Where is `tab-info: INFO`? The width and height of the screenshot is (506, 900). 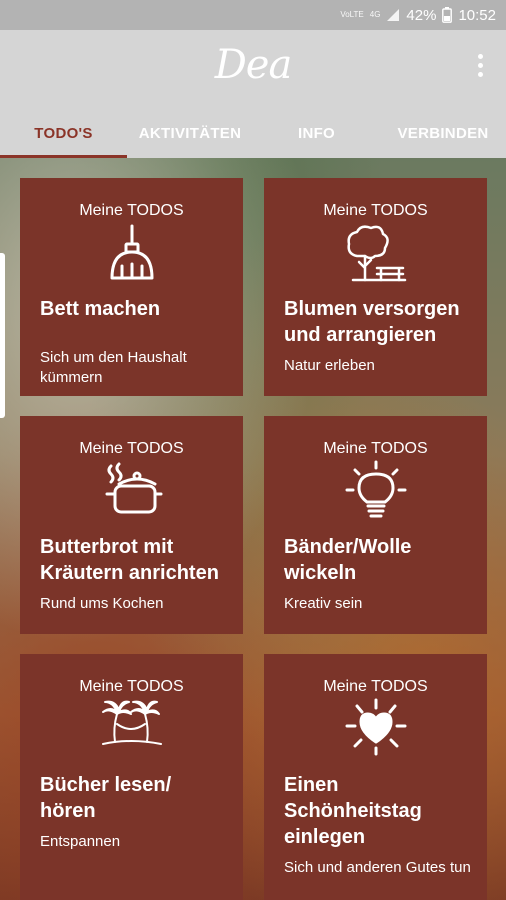 tab-info: INFO is located at coordinates (316, 133).